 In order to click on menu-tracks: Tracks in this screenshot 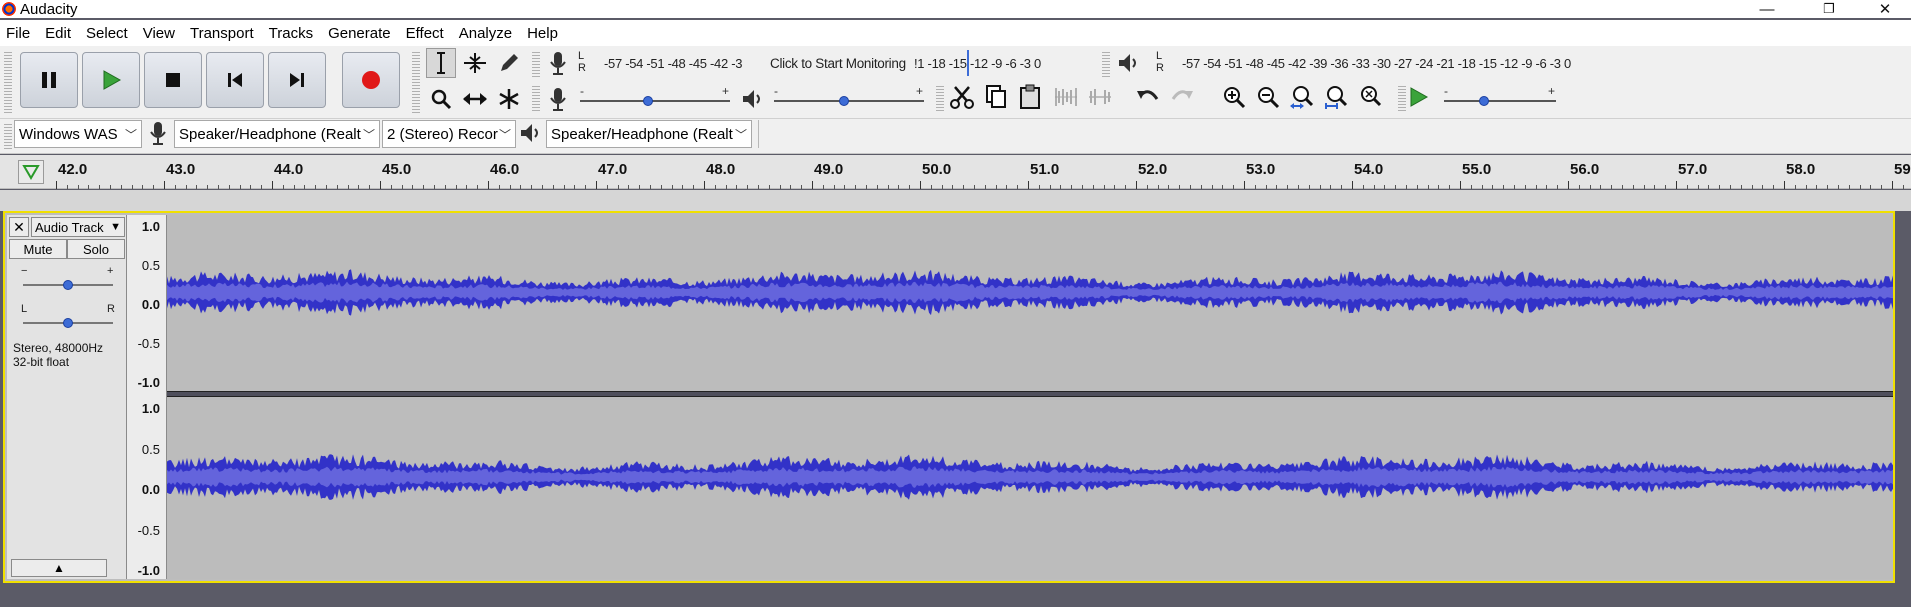, I will do `click(291, 33)`.